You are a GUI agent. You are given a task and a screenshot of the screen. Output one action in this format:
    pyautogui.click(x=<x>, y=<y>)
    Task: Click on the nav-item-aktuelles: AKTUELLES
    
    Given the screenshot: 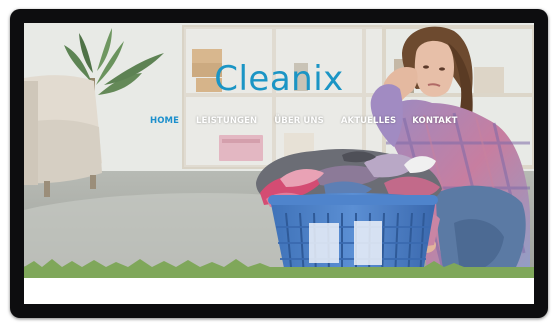 What is the action you would take?
    pyautogui.click(x=368, y=121)
    